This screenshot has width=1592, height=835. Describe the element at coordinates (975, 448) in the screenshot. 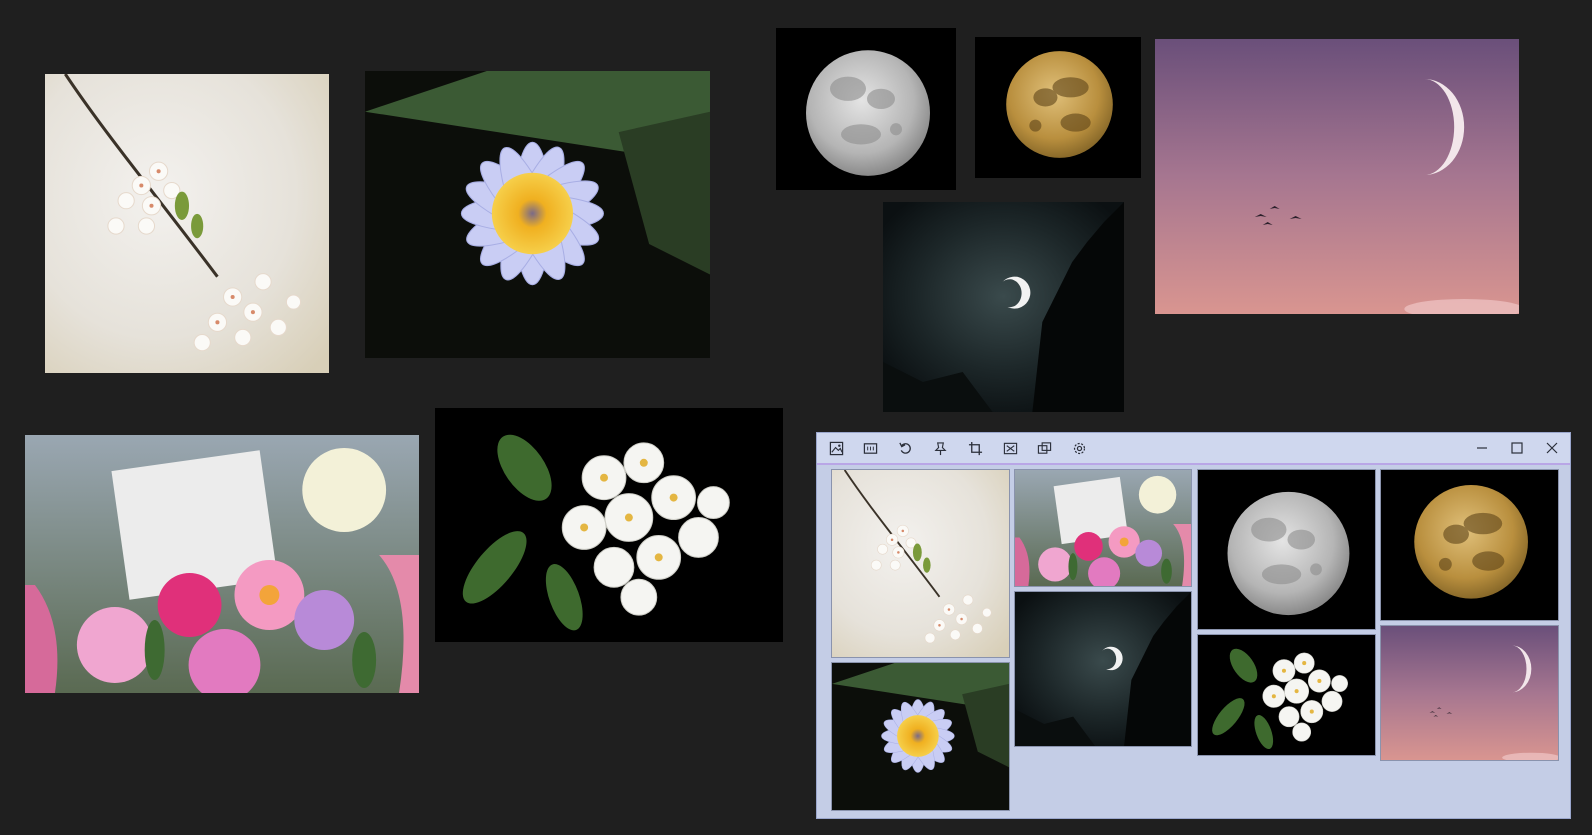

I see `crop-icon` at that location.